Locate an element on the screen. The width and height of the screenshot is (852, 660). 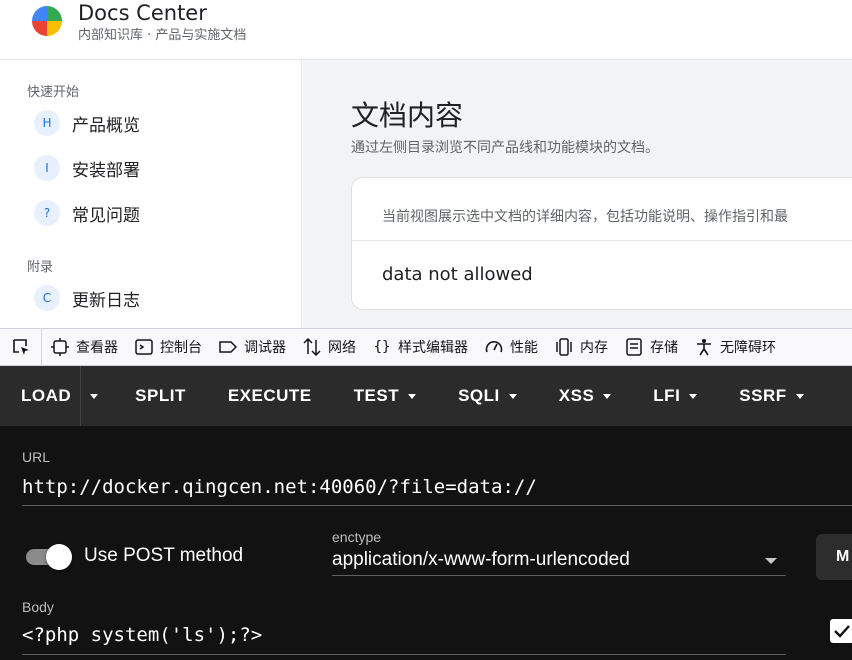
sidebar-item-overview: H 产品概览 is located at coordinates (87, 123).